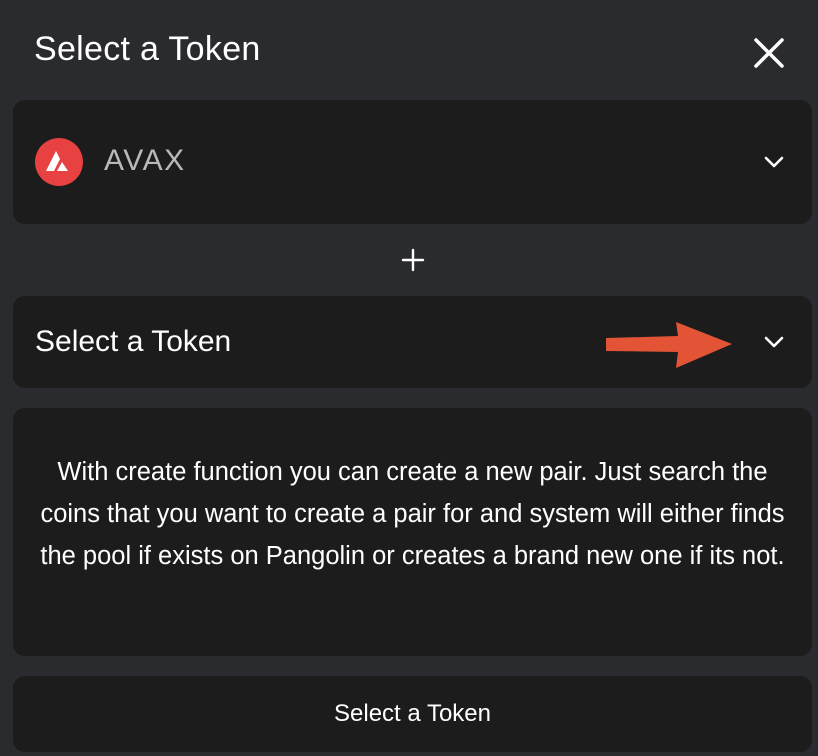  Describe the element at coordinates (413, 260) in the screenshot. I see `plus-icon` at that location.